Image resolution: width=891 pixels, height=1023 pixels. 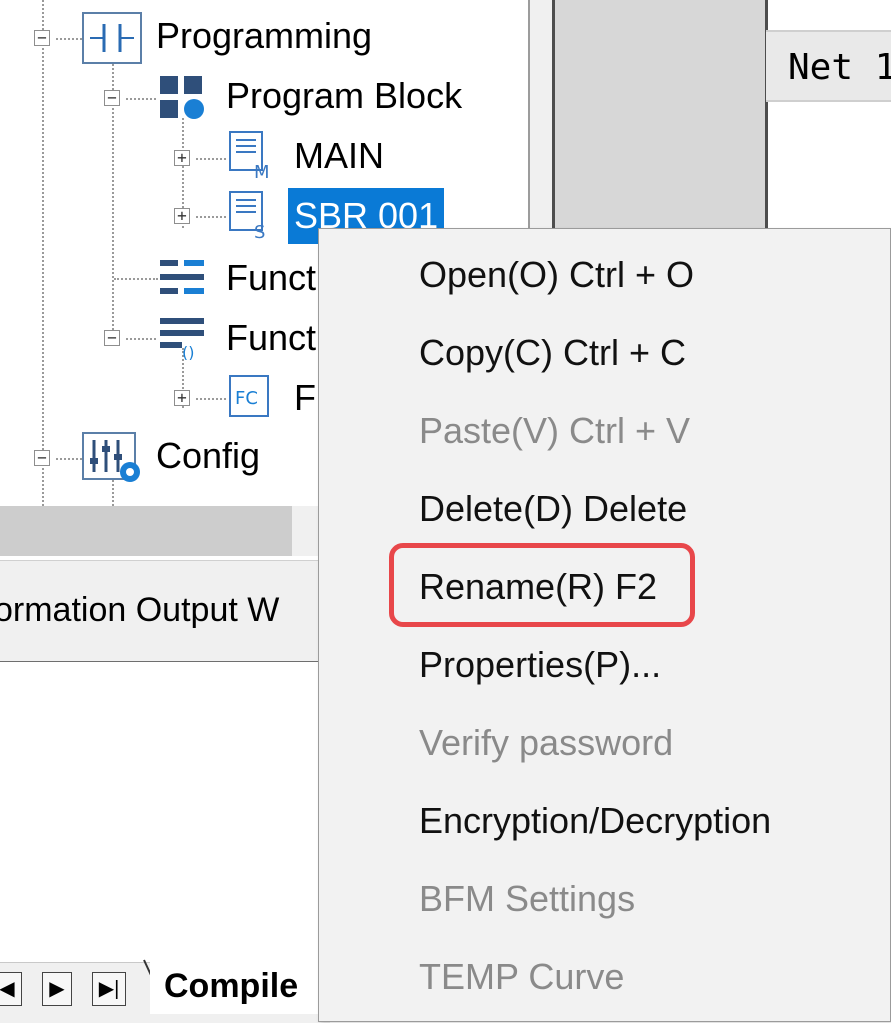 What do you see at coordinates (595, 821) in the screenshot?
I see `menu-item-encryption: Encryption/Decryption` at bounding box center [595, 821].